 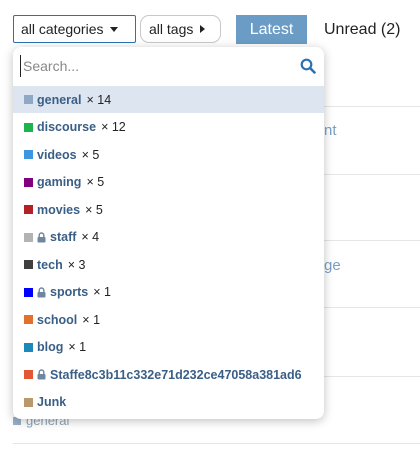 What do you see at coordinates (168, 292) in the screenshot?
I see `category-option: sports × 1` at bounding box center [168, 292].